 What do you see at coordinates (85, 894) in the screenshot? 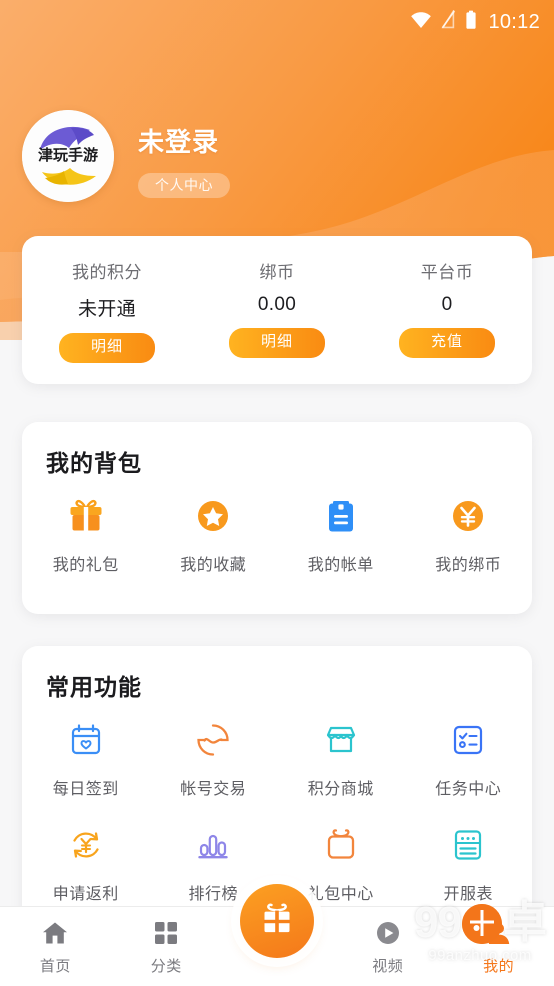
I see `function-item-label: 申请返利` at bounding box center [85, 894].